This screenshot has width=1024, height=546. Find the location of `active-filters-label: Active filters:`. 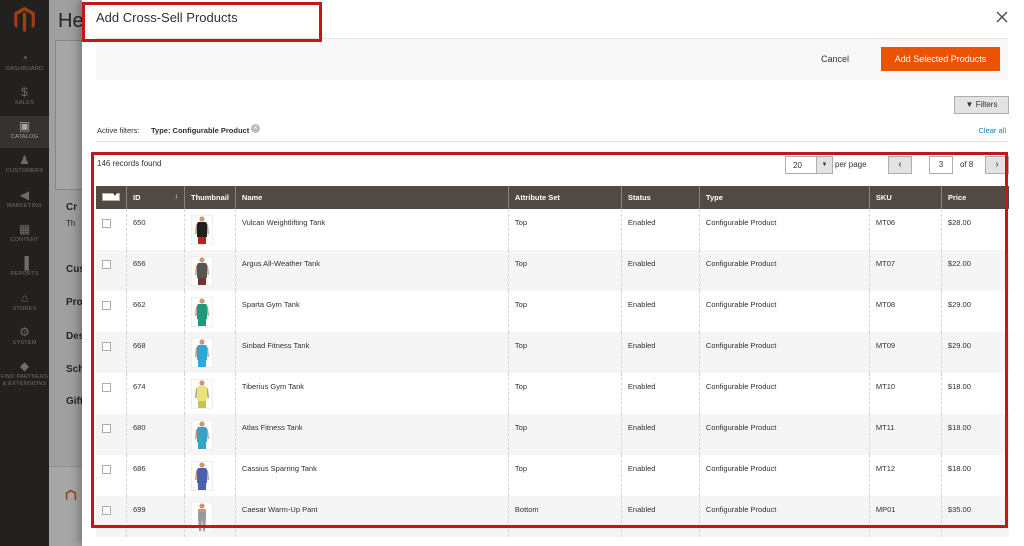

active-filters-label: Active filters: is located at coordinates (118, 130).